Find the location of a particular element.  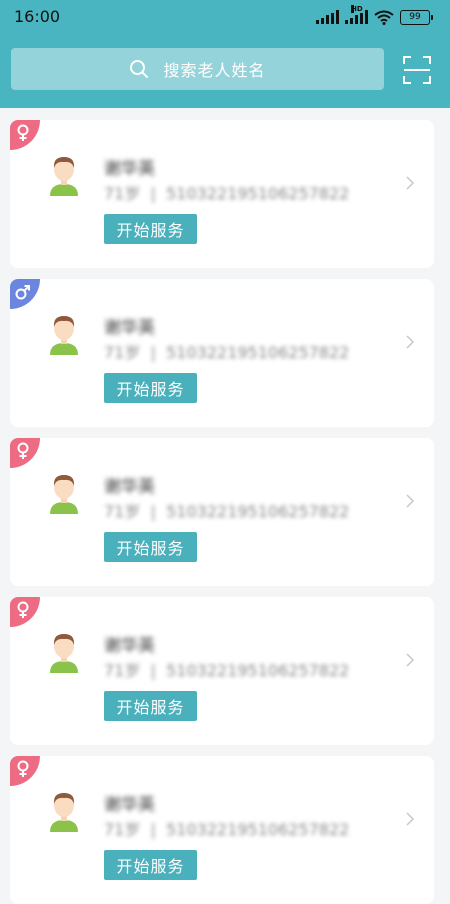

male-badge is located at coordinates (25, 294).